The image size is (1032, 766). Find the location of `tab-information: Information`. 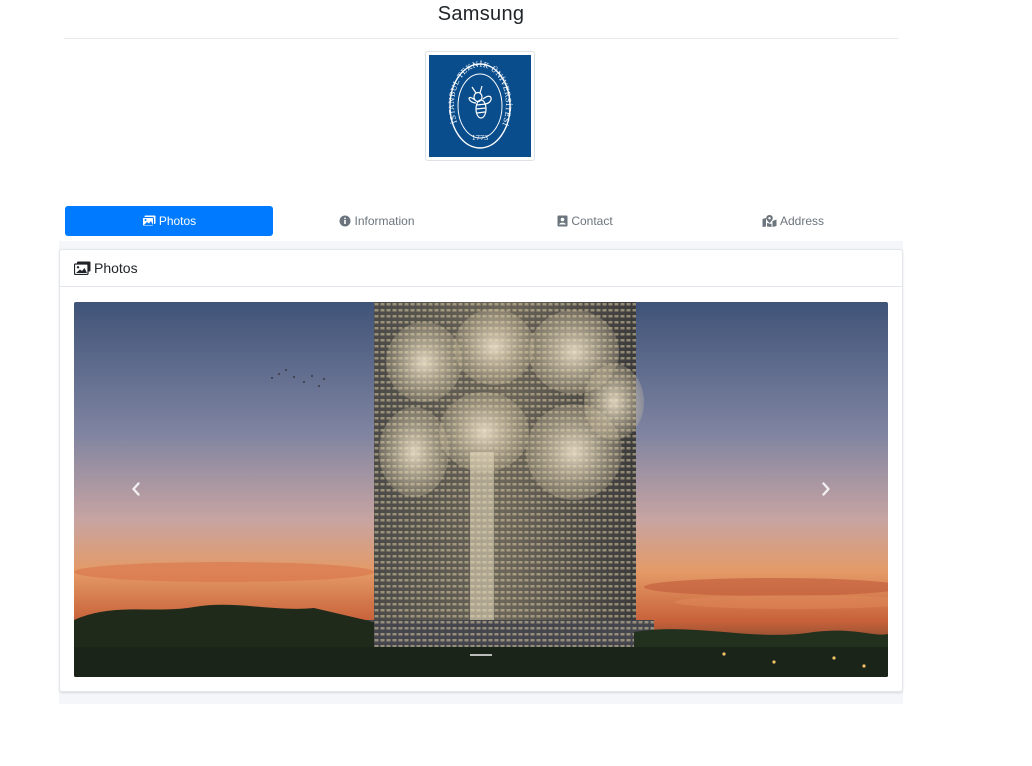

tab-information: Information is located at coordinates (377, 221).